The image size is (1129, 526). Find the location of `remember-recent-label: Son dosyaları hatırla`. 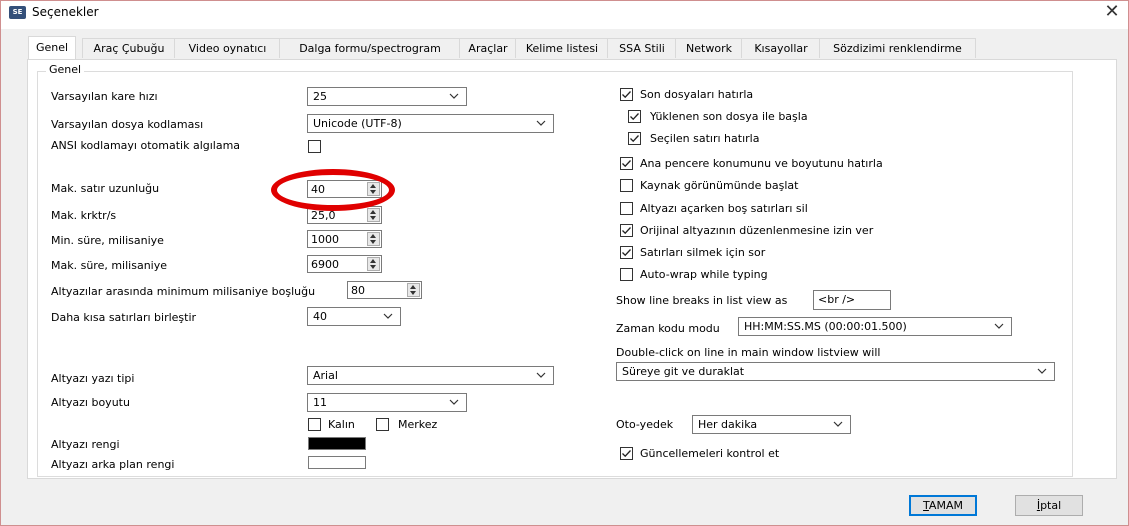

remember-recent-label: Son dosyaları hatırla is located at coordinates (697, 94).